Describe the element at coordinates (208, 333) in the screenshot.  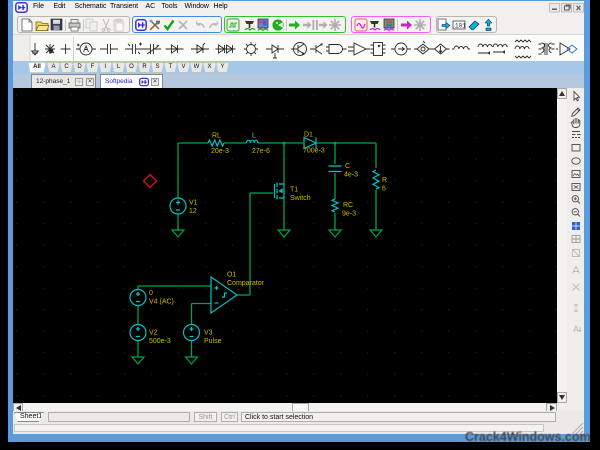
I see `svg-text: V3` at that location.